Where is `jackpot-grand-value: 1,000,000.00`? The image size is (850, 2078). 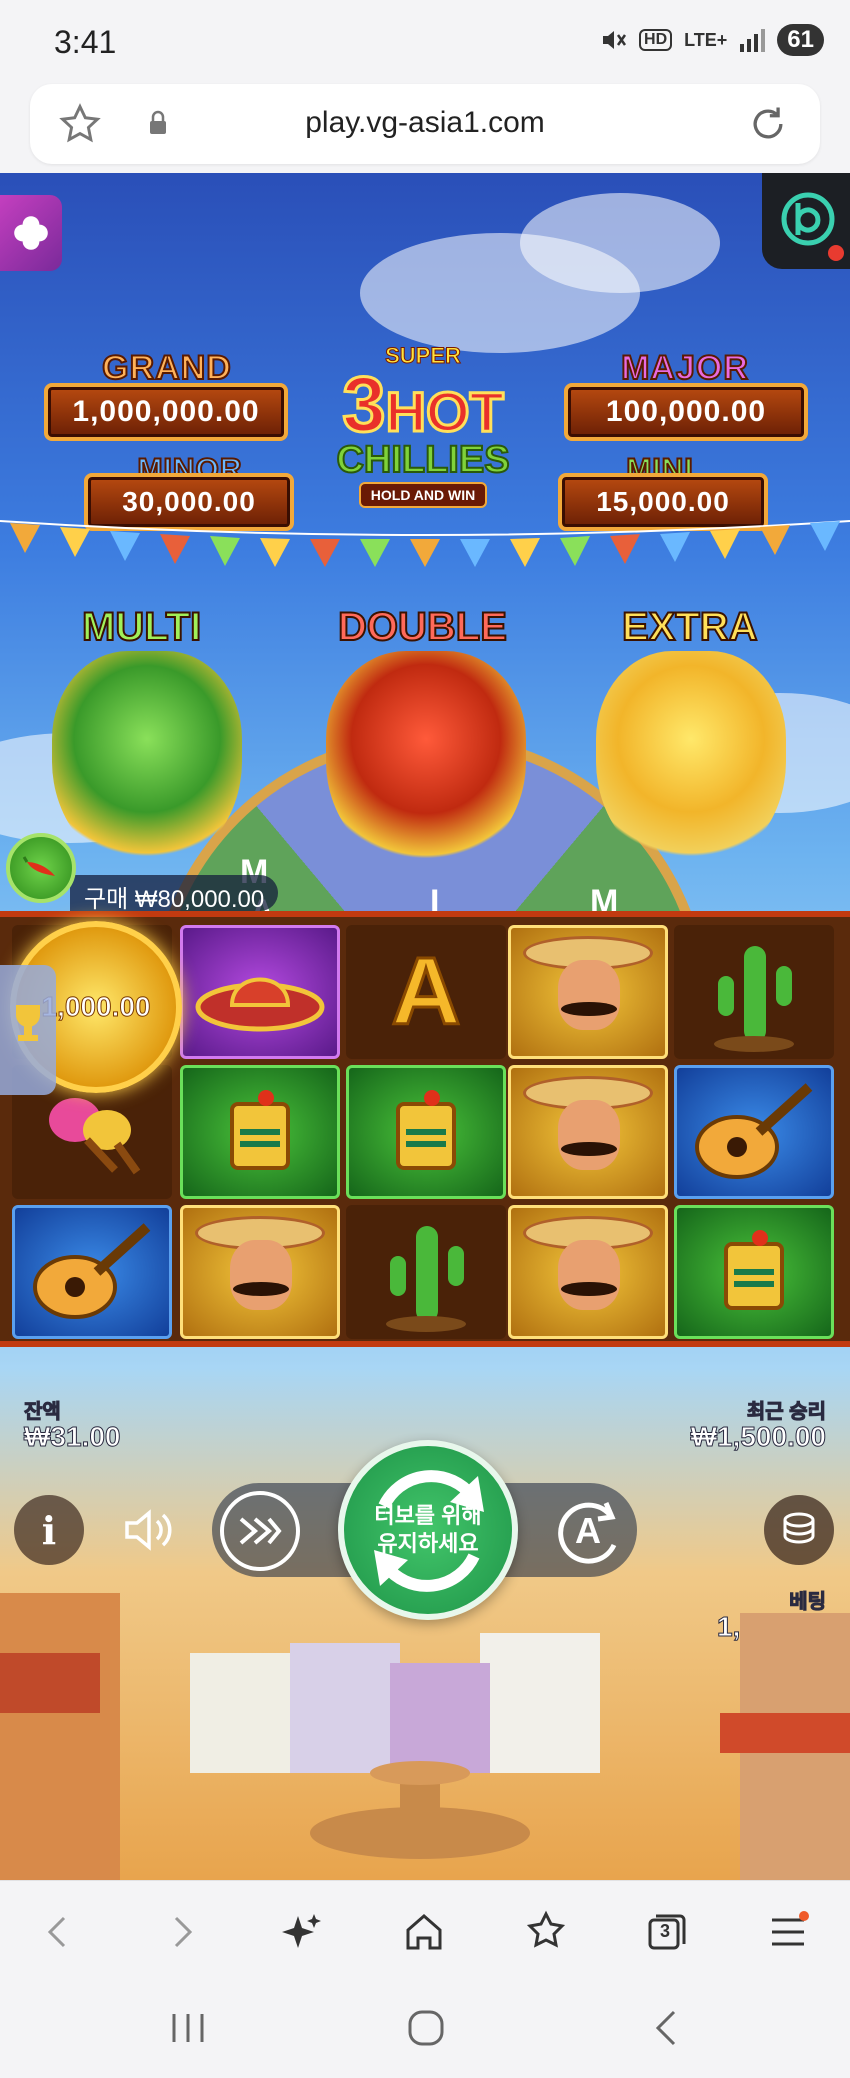
jackpot-grand-value: 1,000,000.00 is located at coordinates (166, 412).